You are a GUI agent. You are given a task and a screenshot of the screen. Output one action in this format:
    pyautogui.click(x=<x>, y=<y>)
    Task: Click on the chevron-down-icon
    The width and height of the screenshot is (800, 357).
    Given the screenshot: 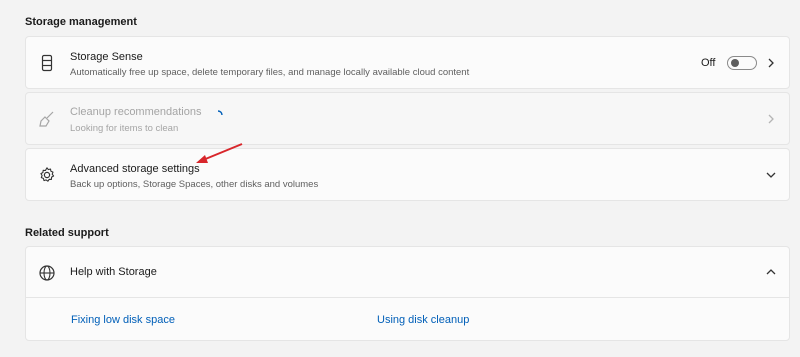 What is the action you would take?
    pyautogui.click(x=771, y=175)
    